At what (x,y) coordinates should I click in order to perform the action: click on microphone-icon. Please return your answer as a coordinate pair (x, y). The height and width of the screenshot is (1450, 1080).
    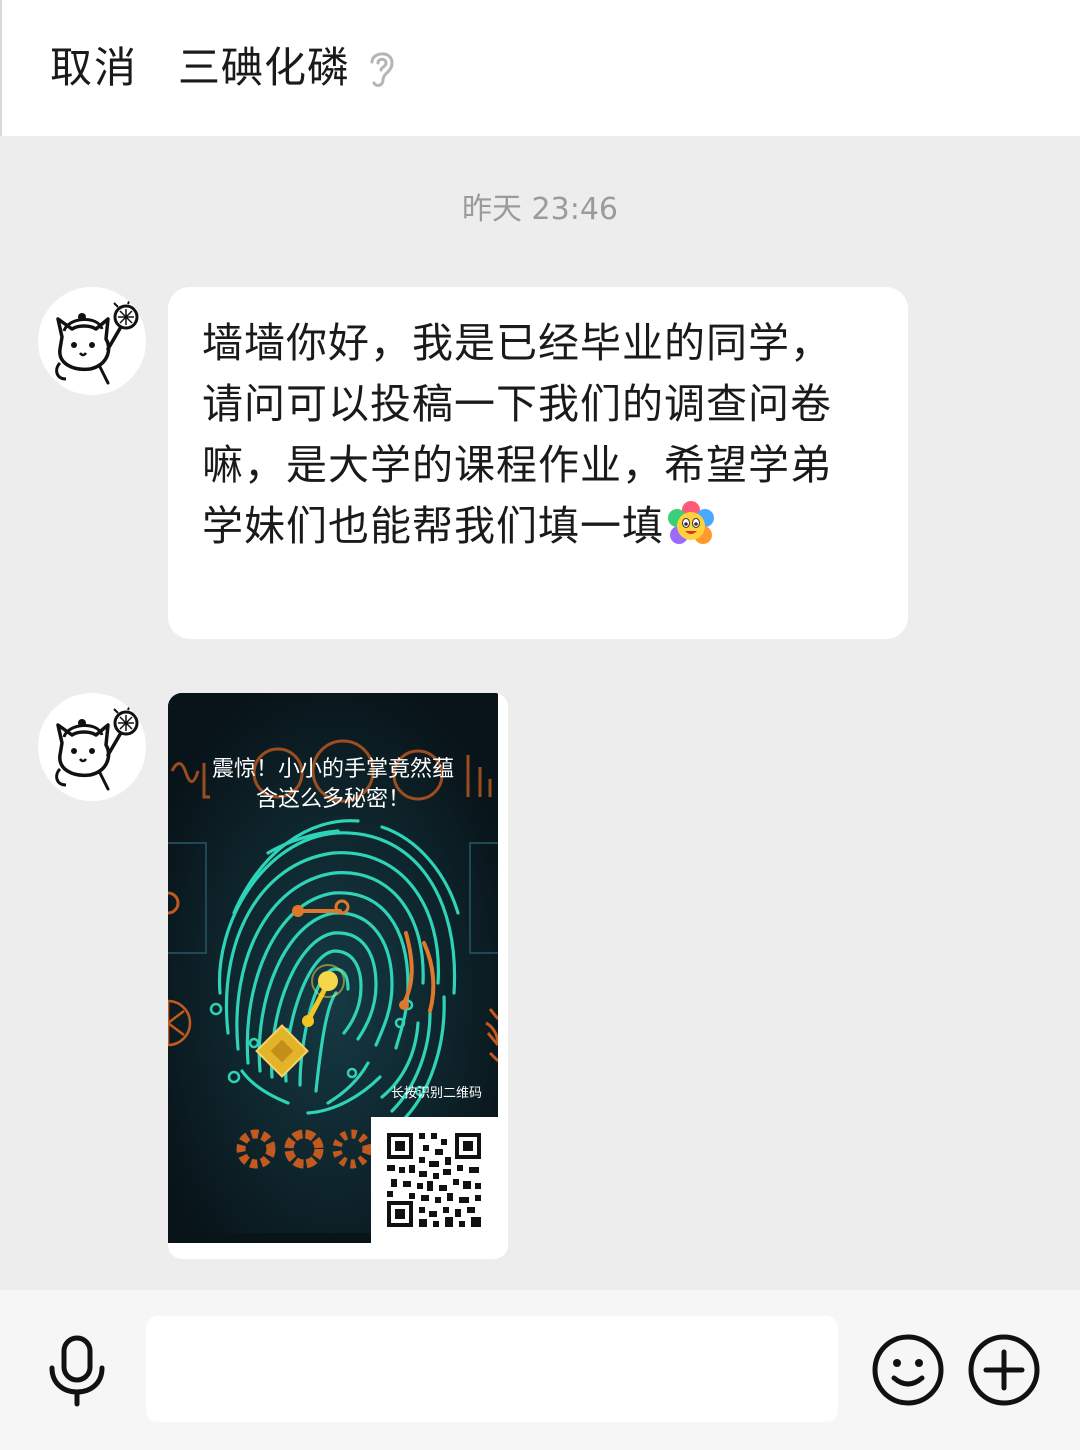
    Looking at the image, I should click on (77, 1371).